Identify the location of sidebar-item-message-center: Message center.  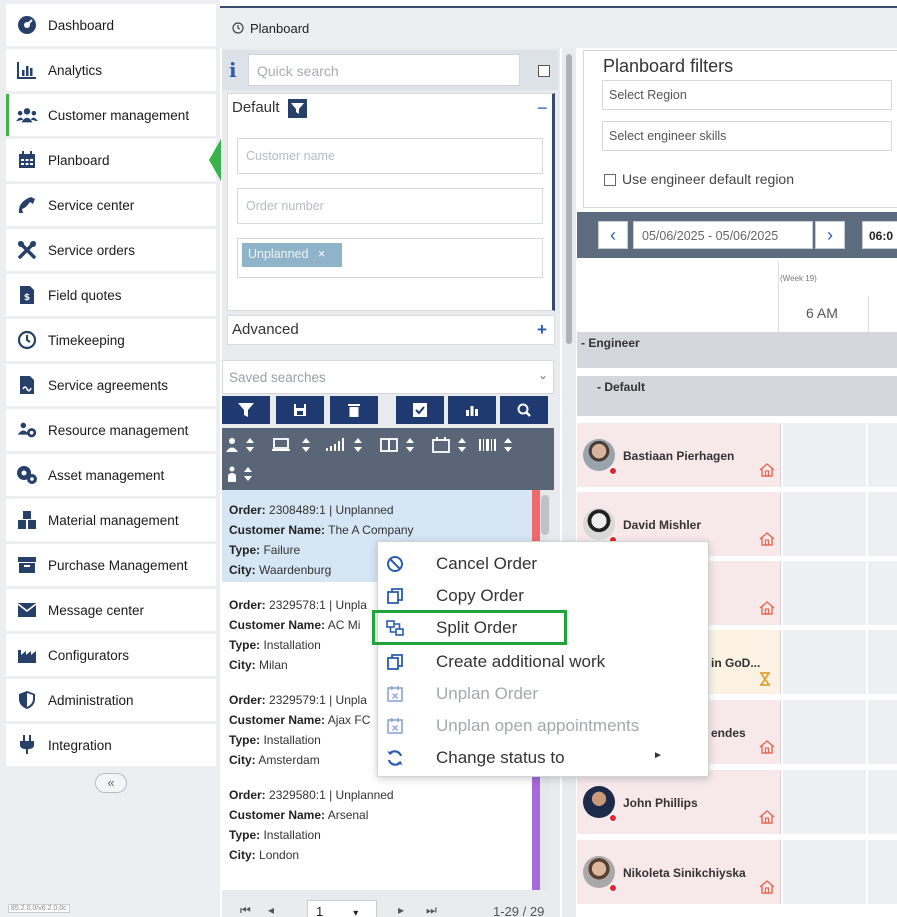
(111, 610).